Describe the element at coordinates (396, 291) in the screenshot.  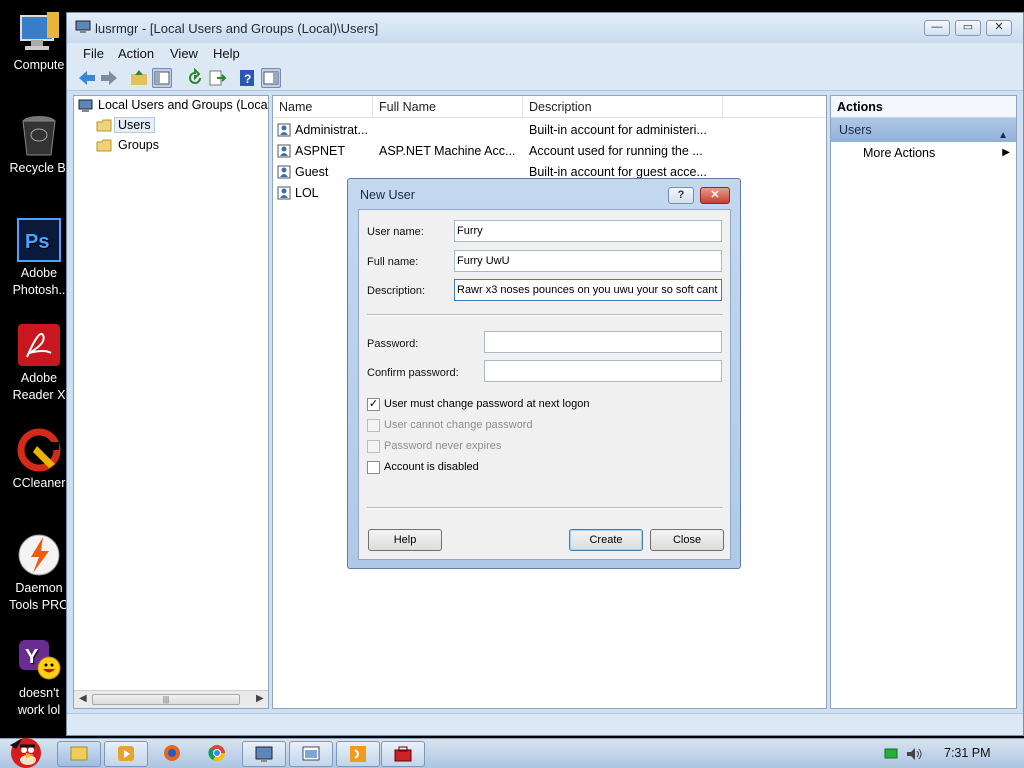
I see `description-label: Description:` at that location.